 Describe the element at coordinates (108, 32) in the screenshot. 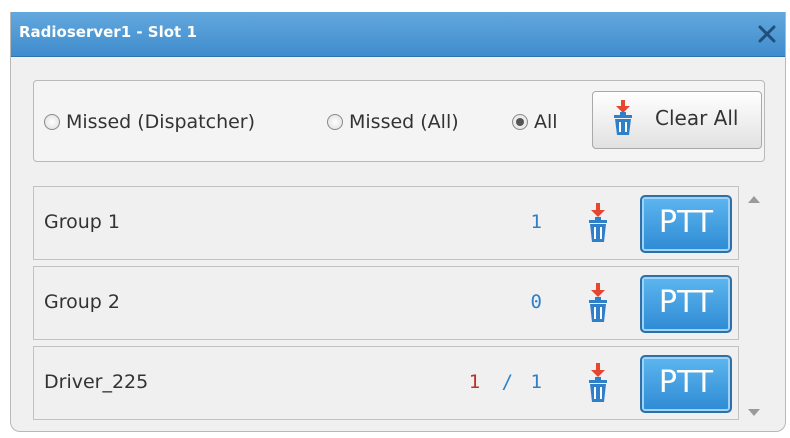

I see `window-title: Radioserver1 - Slot 1` at that location.